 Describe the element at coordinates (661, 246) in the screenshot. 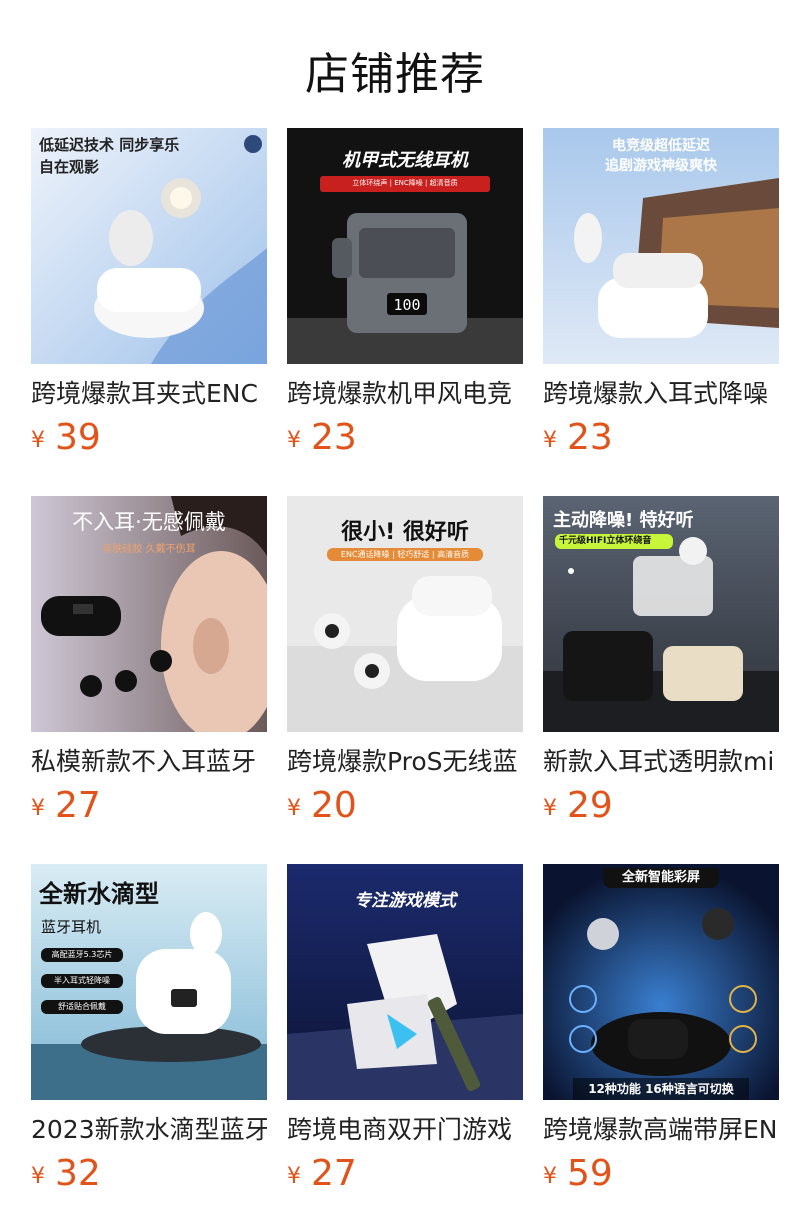

I see `product-image: 电竞级超低延迟 追剧游戏神级爽快` at that location.